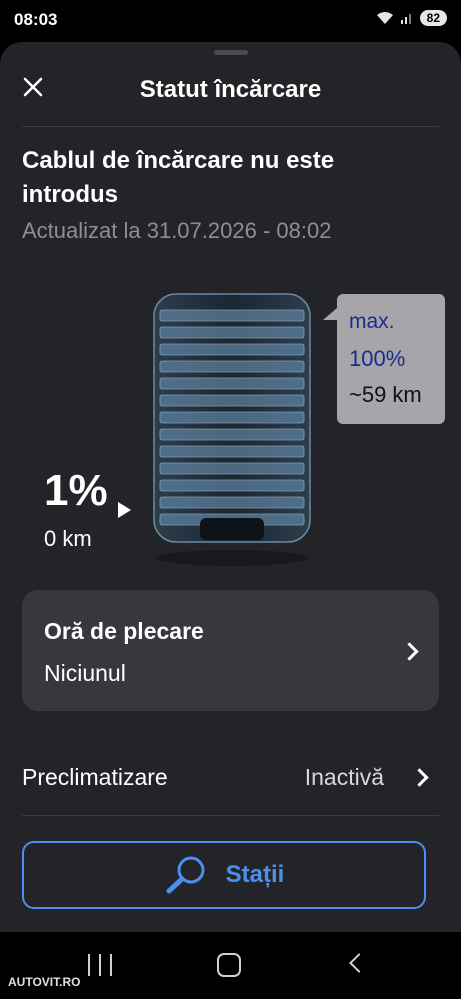  What do you see at coordinates (230, 815) in the screenshot?
I see `preclimatization-divider` at bounding box center [230, 815].